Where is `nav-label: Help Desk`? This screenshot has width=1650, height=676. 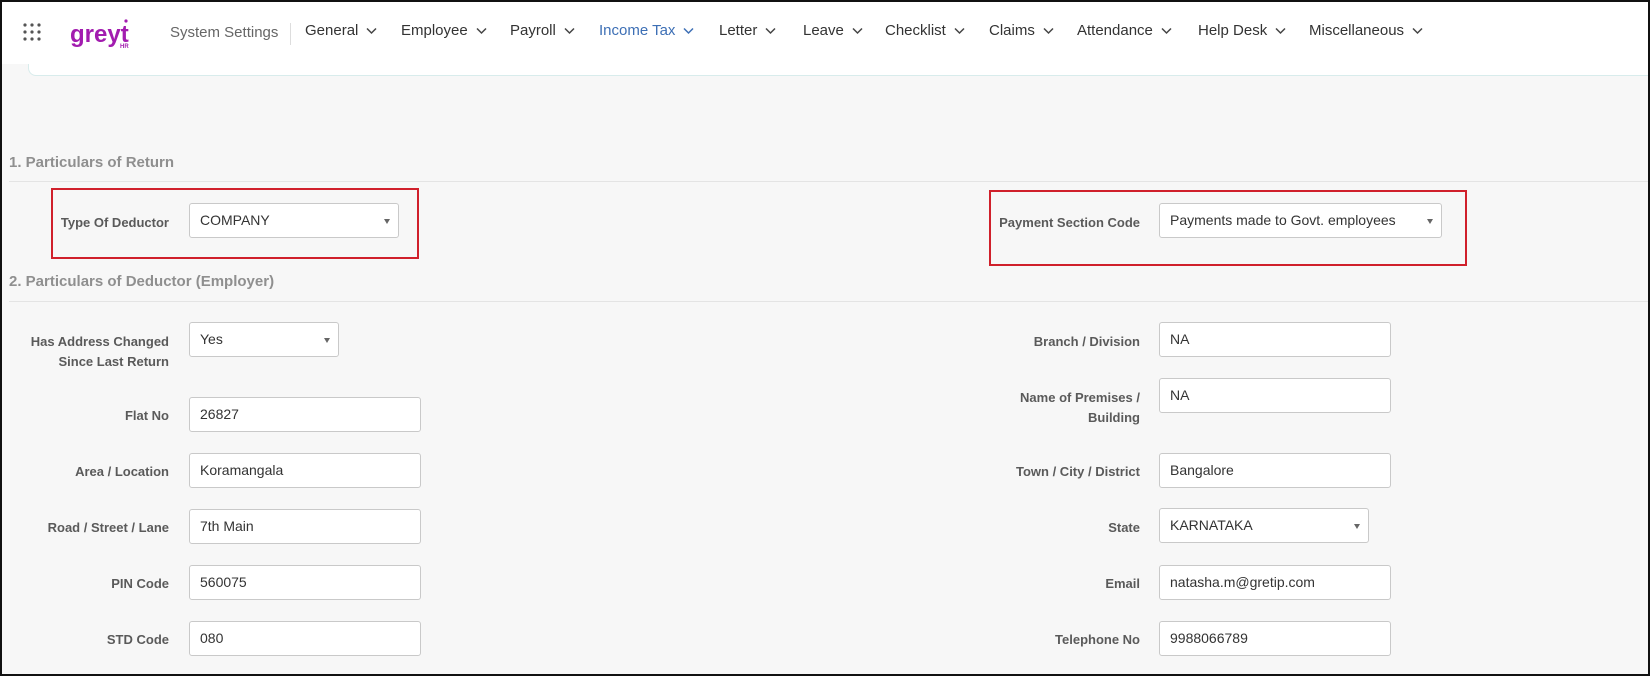
nav-label: Help Desk is located at coordinates (1233, 30).